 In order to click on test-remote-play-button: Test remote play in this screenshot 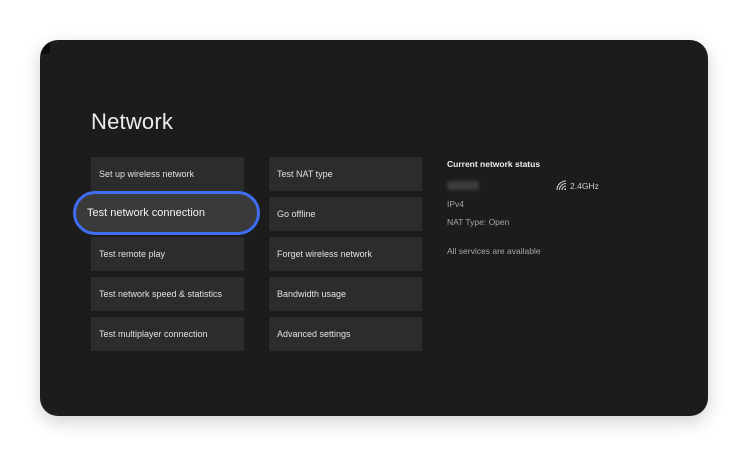, I will do `click(167, 254)`.